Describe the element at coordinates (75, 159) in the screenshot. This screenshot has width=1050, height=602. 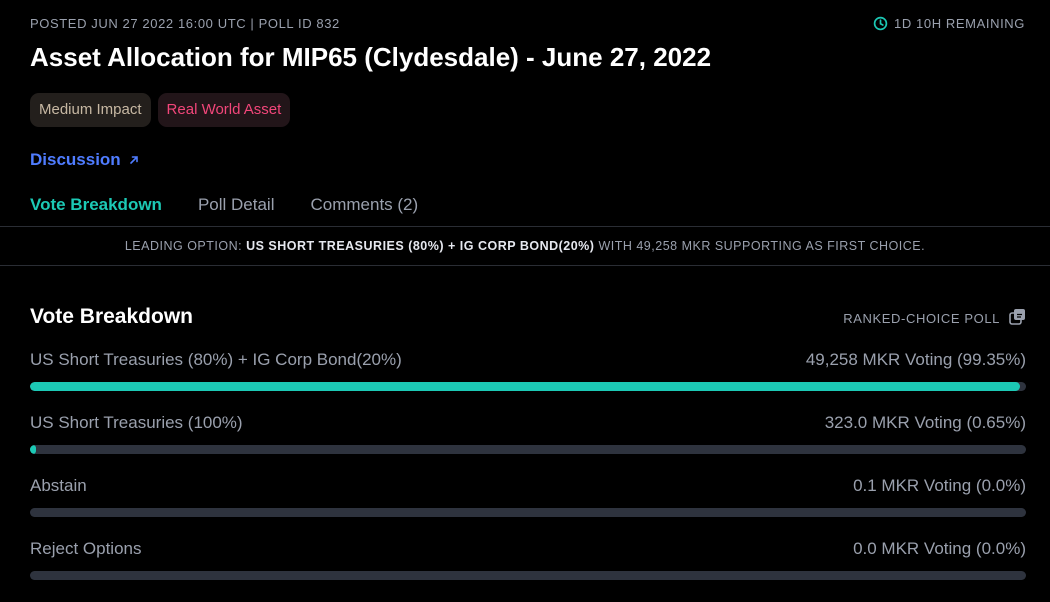
I see `discussion-label: Discussion` at that location.